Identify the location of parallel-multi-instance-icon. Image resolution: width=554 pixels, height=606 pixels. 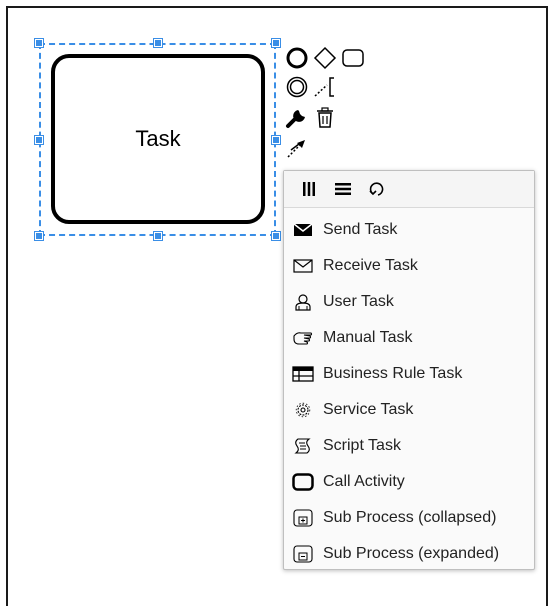
(309, 189).